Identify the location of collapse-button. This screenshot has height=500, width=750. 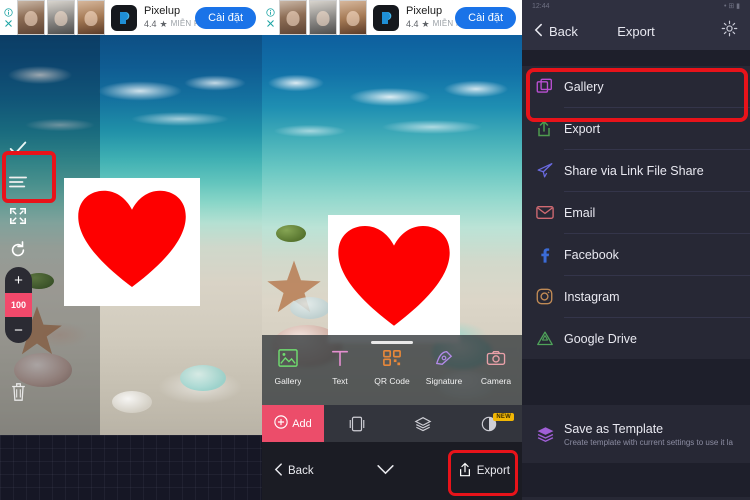
(385, 471).